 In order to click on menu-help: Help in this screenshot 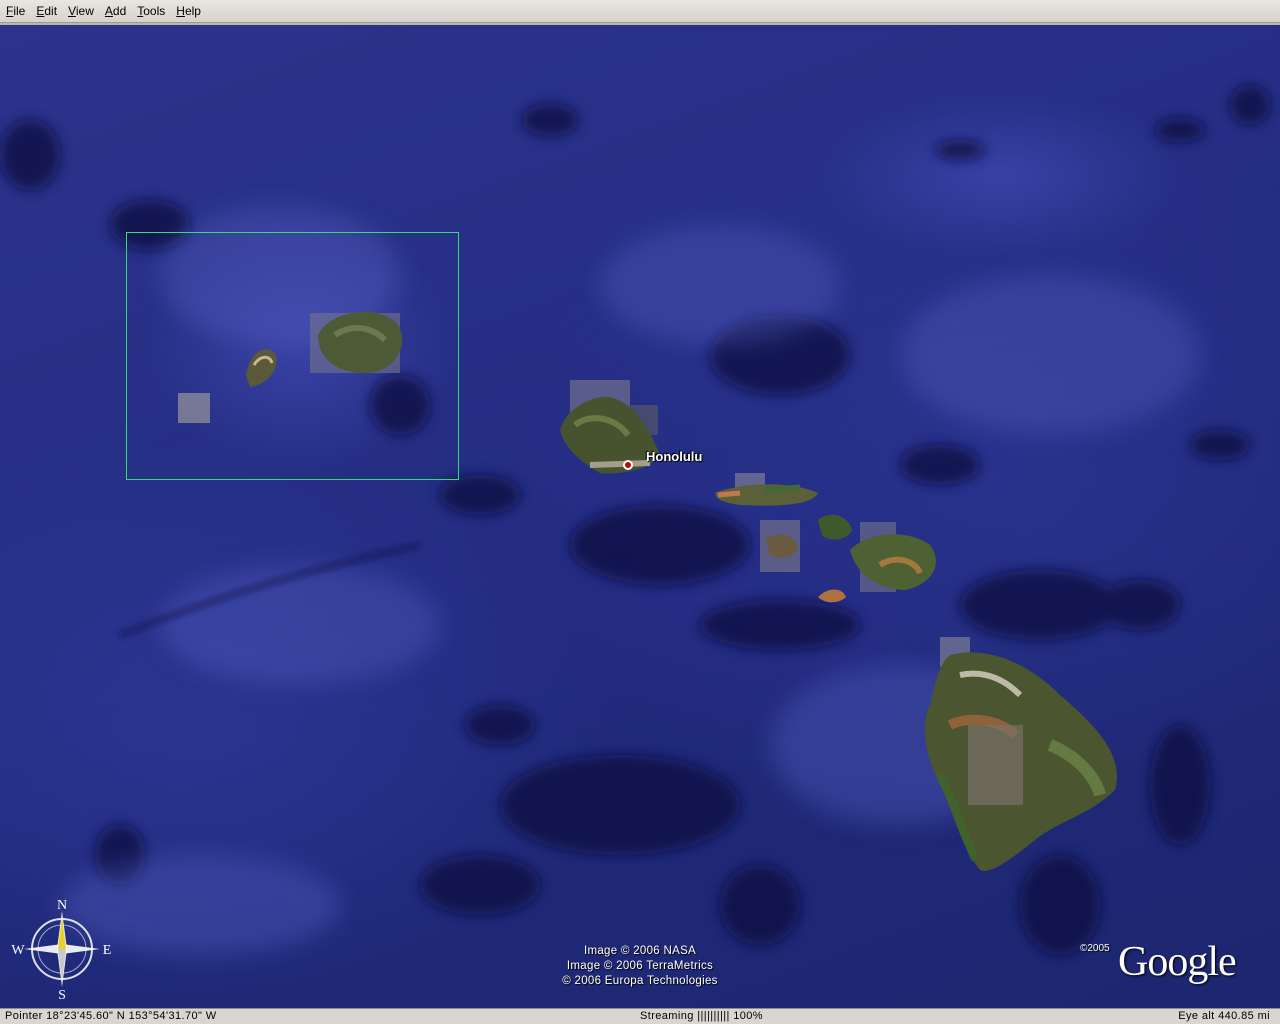, I will do `click(188, 11)`.